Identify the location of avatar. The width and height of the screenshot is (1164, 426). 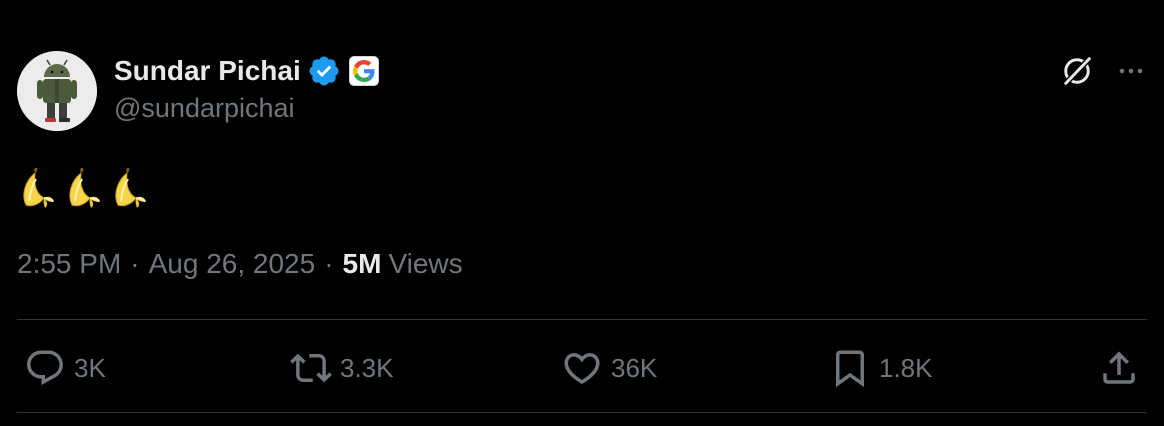
(57, 91).